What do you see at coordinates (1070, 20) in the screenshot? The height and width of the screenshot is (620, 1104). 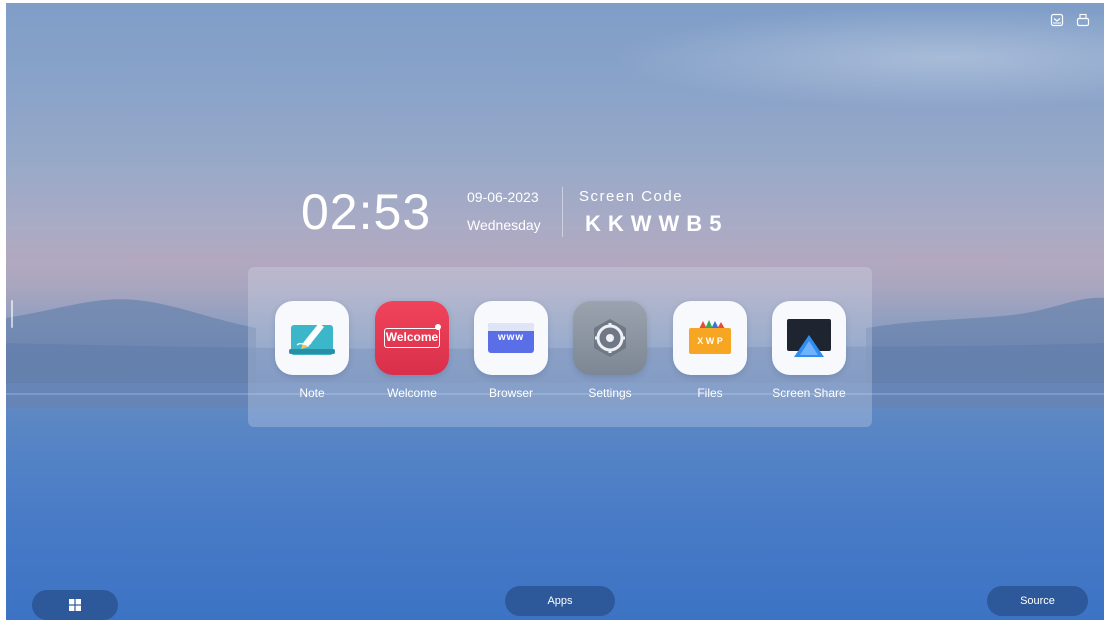 I see `top-right-toolbar` at bounding box center [1070, 20].